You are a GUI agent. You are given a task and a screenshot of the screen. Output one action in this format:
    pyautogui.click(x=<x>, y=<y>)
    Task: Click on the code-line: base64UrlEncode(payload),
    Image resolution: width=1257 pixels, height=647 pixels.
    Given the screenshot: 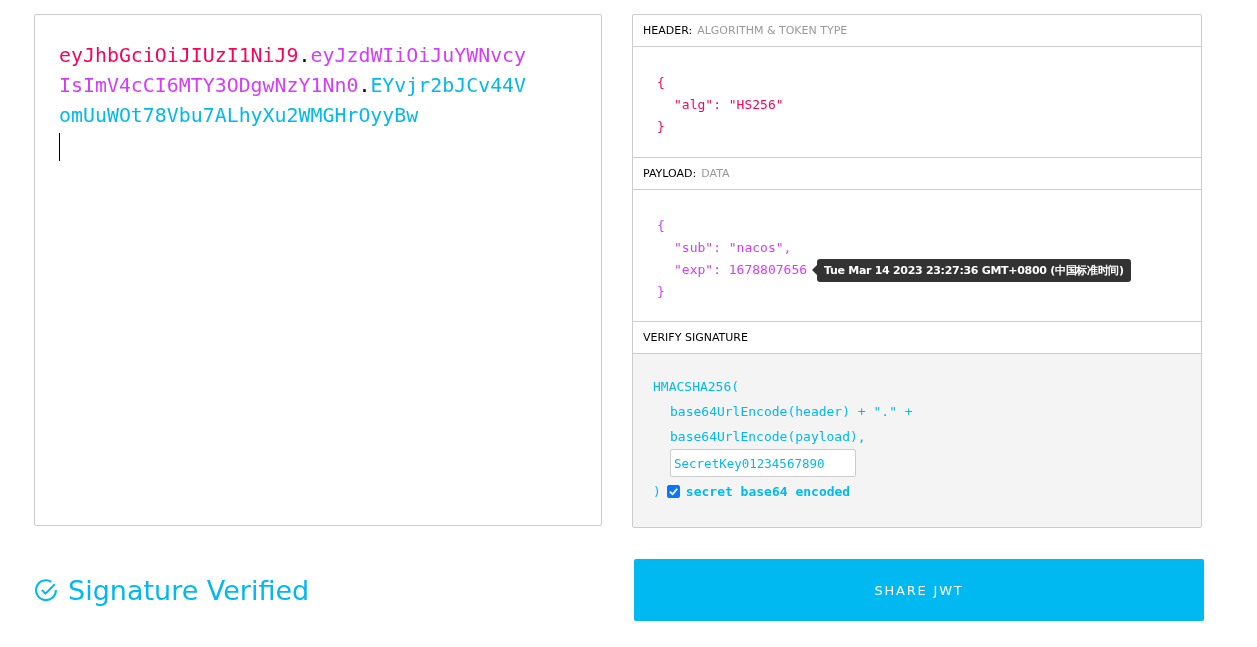 What is the action you would take?
    pyautogui.click(x=768, y=437)
    